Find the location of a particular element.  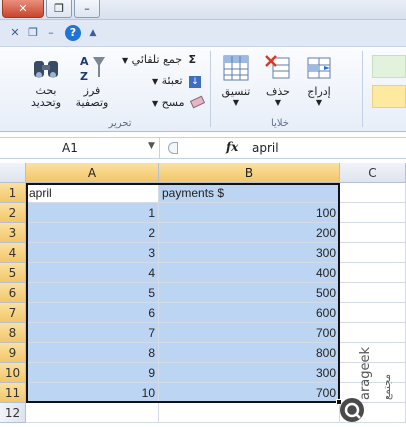

row-header: 8 is located at coordinates (13, 333).